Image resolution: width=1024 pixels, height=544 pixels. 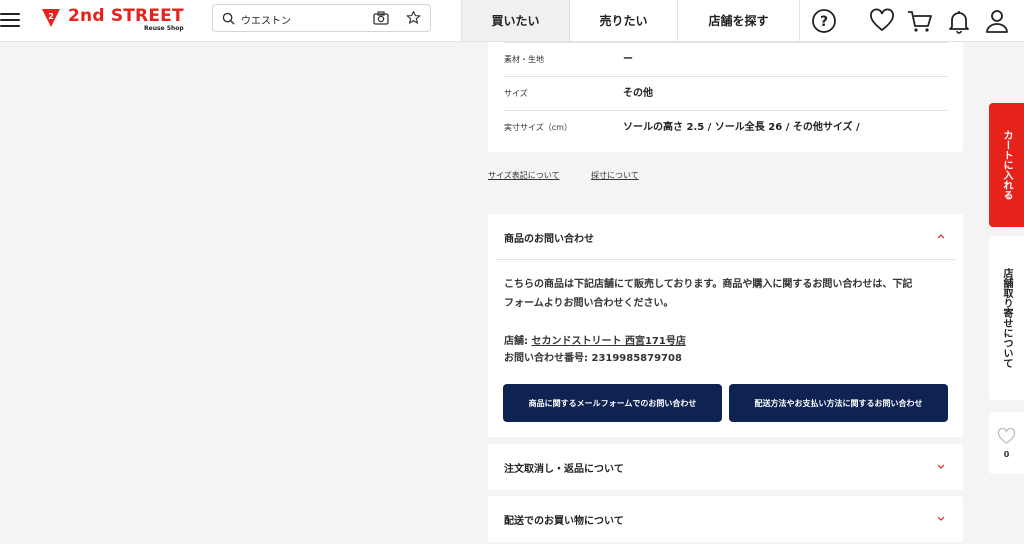 What do you see at coordinates (738, 20) in the screenshot?
I see `nav-find-store: 店舗を探す` at bounding box center [738, 20].